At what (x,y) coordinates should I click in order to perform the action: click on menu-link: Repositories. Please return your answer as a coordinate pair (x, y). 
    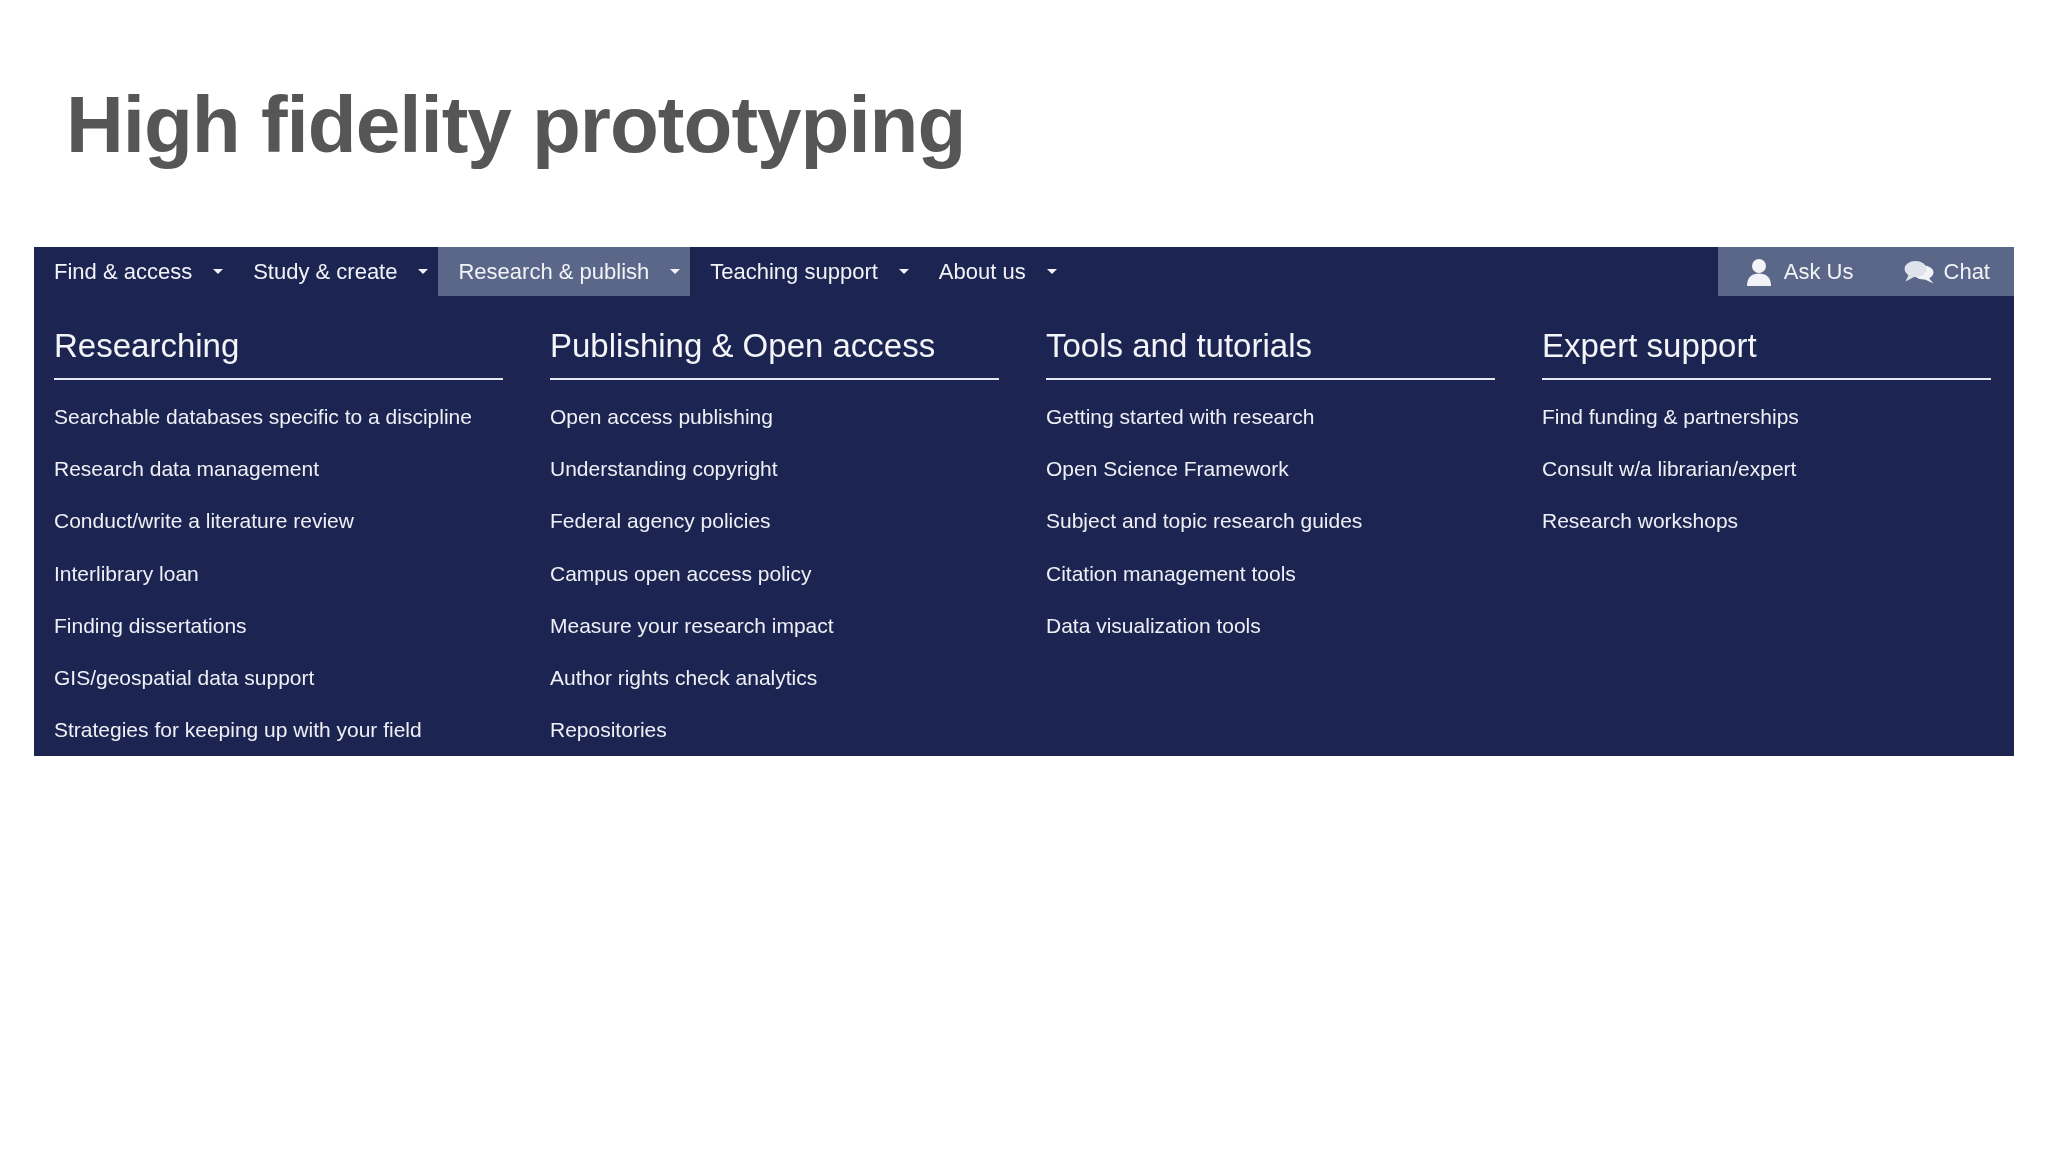
    Looking at the image, I should click on (608, 730).